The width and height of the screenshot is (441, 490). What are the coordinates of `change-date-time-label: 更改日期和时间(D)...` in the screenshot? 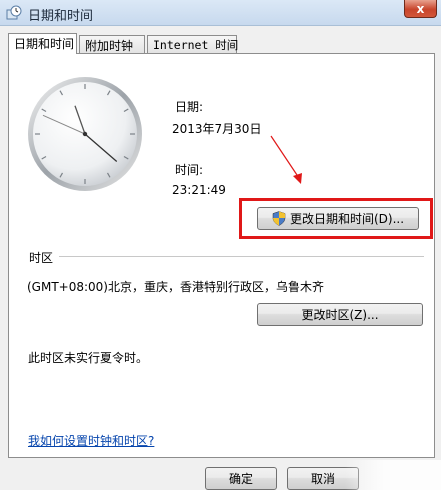 It's located at (347, 219).